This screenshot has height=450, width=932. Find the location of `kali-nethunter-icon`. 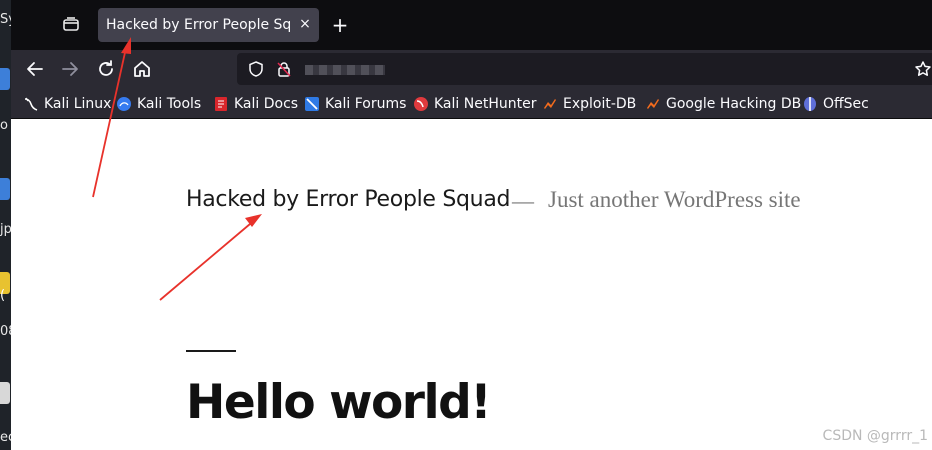

kali-nethunter-icon is located at coordinates (421, 104).